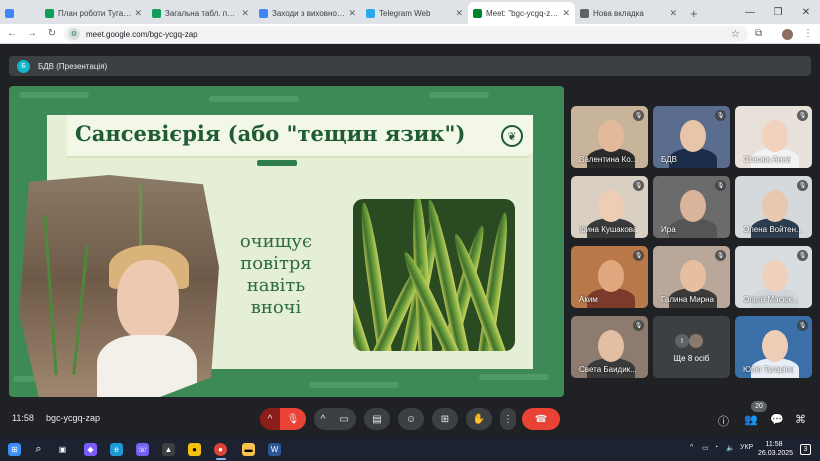 This screenshot has width=820, height=461. I want to click on mic-options-button: ^, so click(270, 419).